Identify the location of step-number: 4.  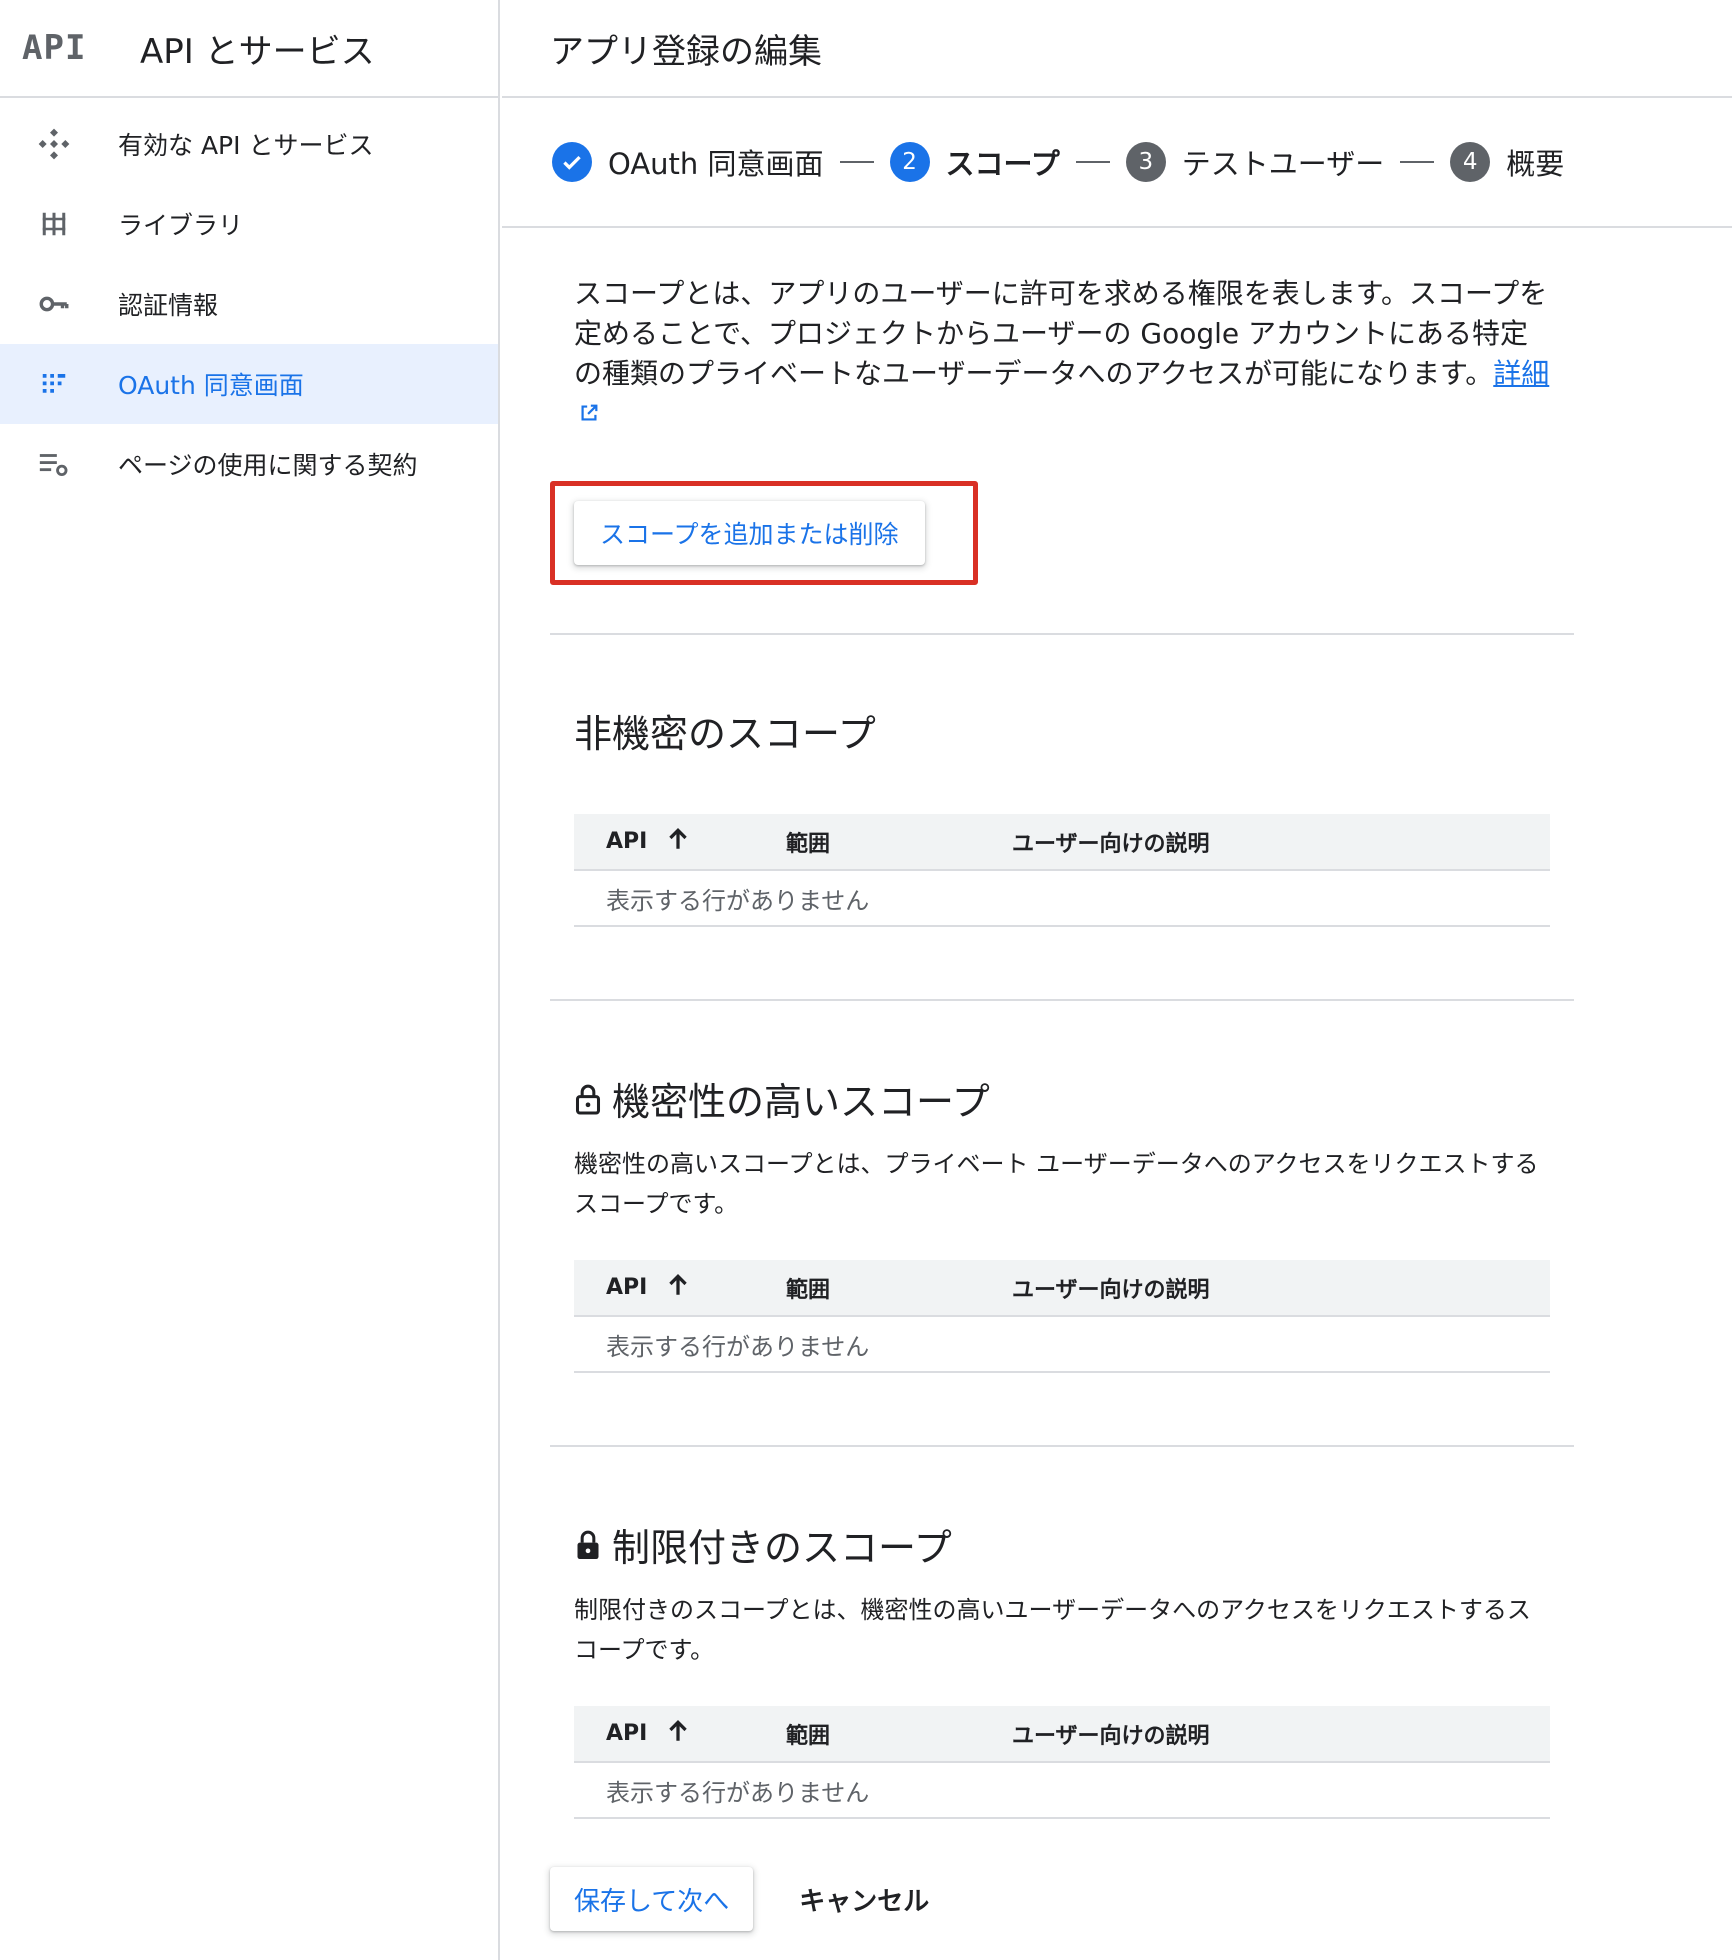
(1470, 162).